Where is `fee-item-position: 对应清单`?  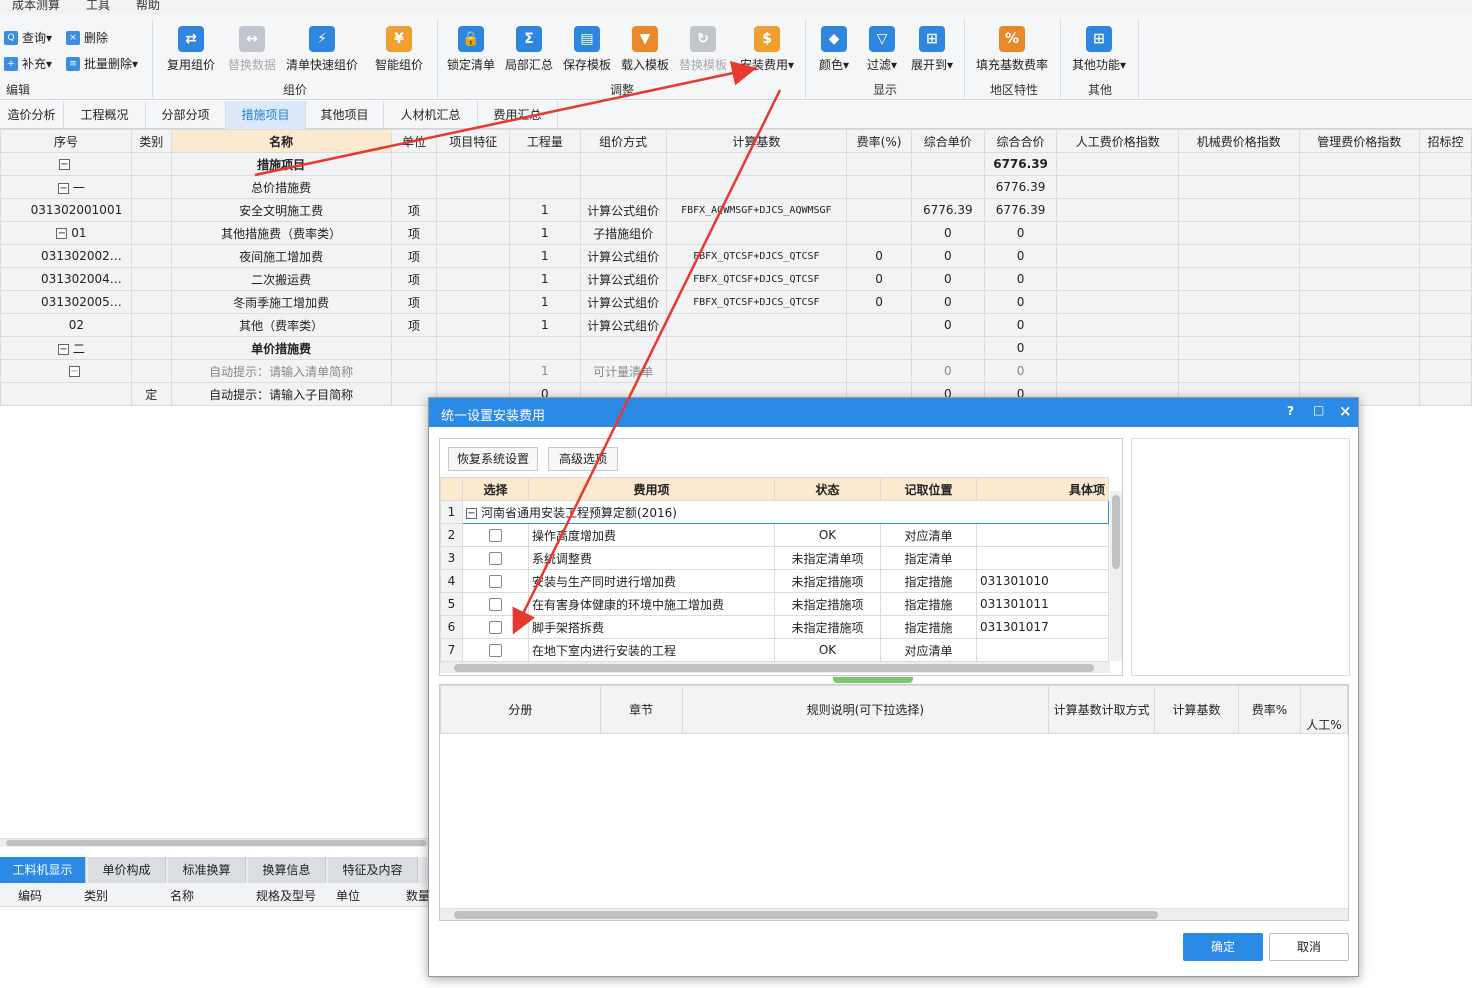 fee-item-position: 对应清单 is located at coordinates (928, 650).